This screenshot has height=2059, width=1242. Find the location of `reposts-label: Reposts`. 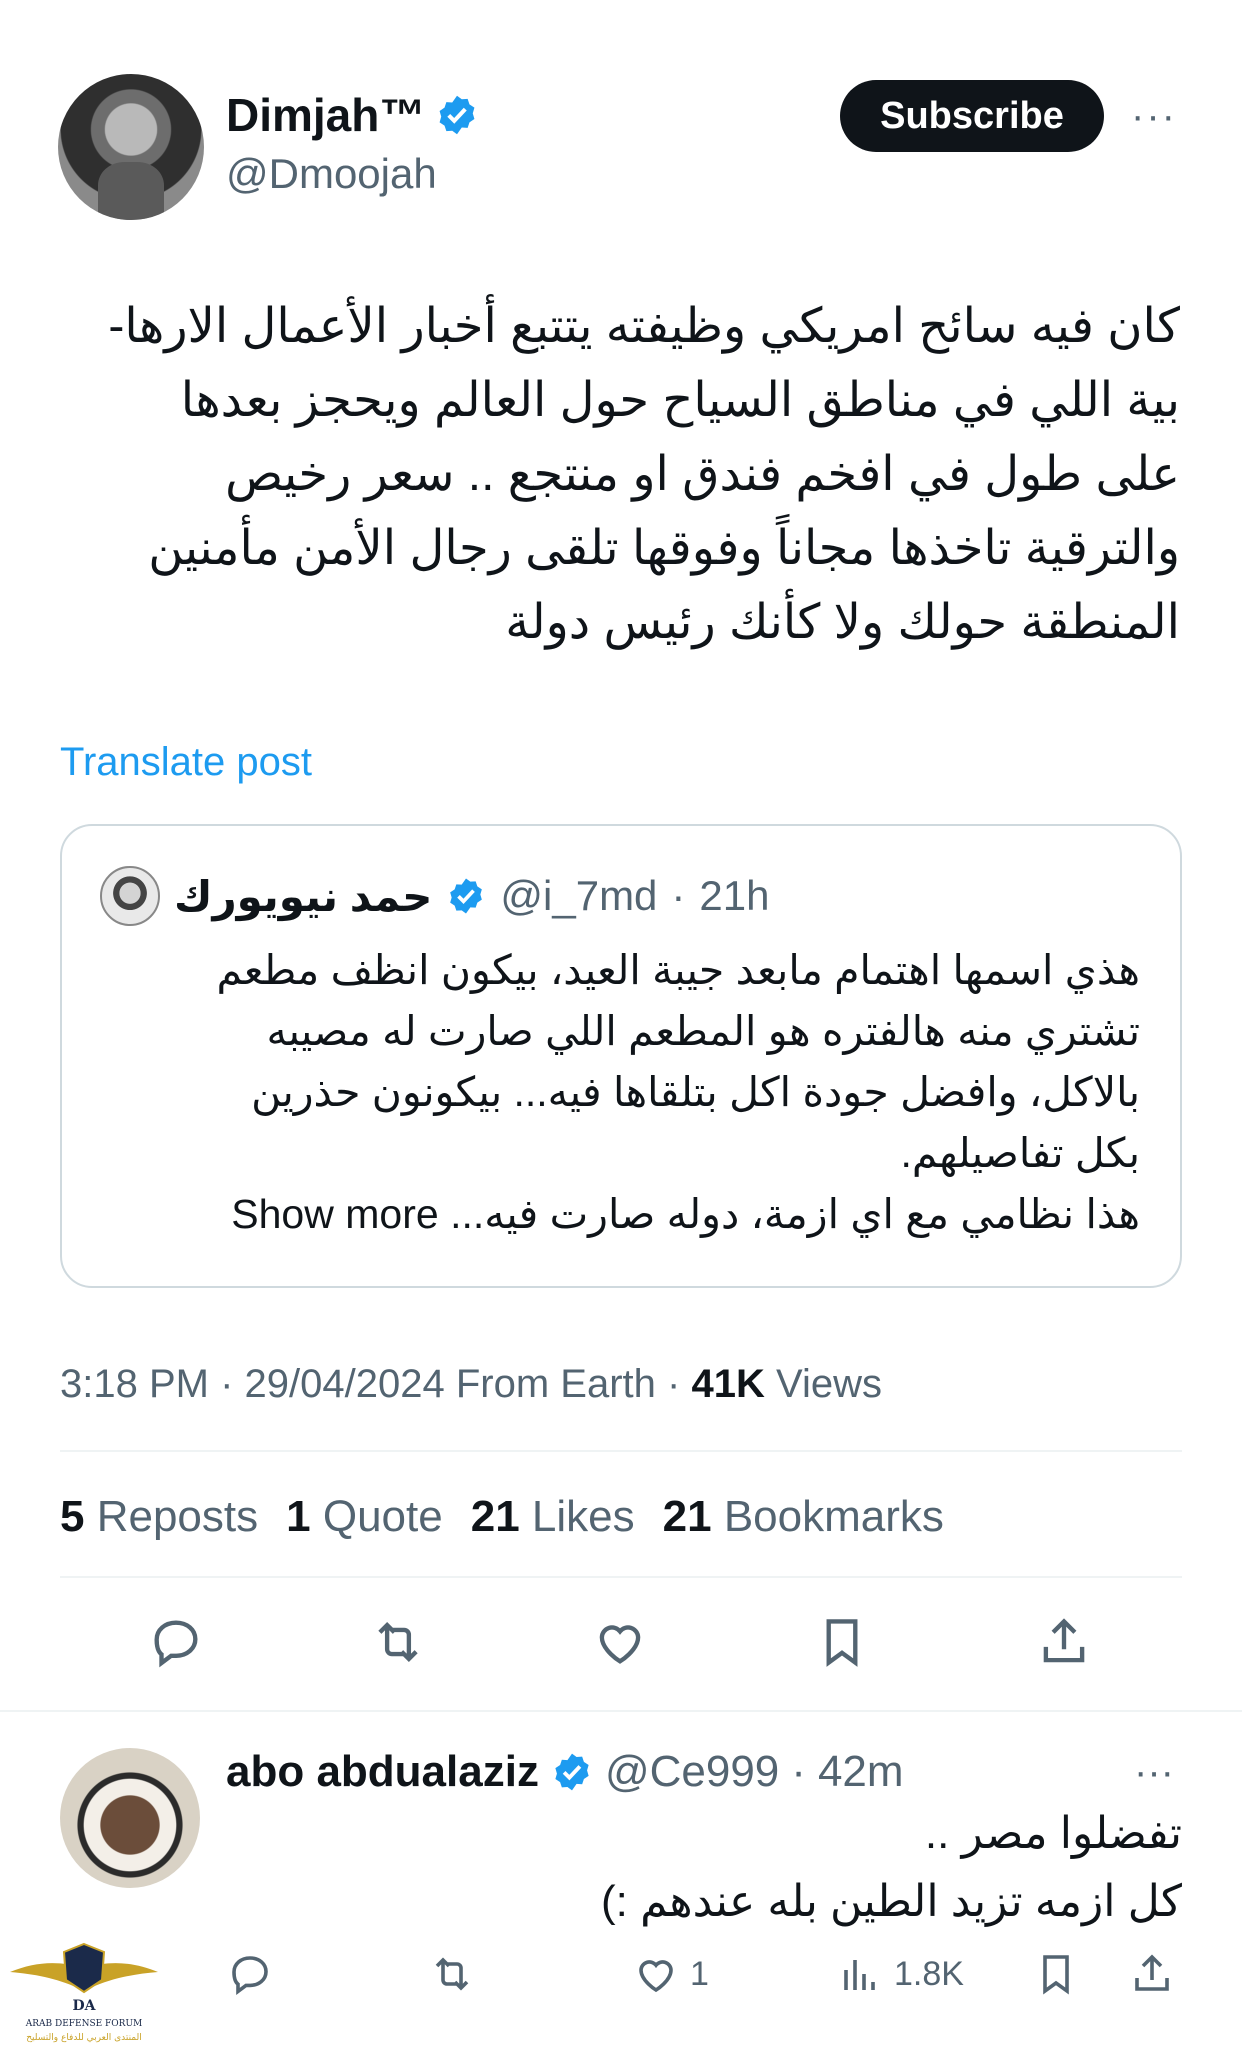

reposts-label: Reposts is located at coordinates (177, 1516).